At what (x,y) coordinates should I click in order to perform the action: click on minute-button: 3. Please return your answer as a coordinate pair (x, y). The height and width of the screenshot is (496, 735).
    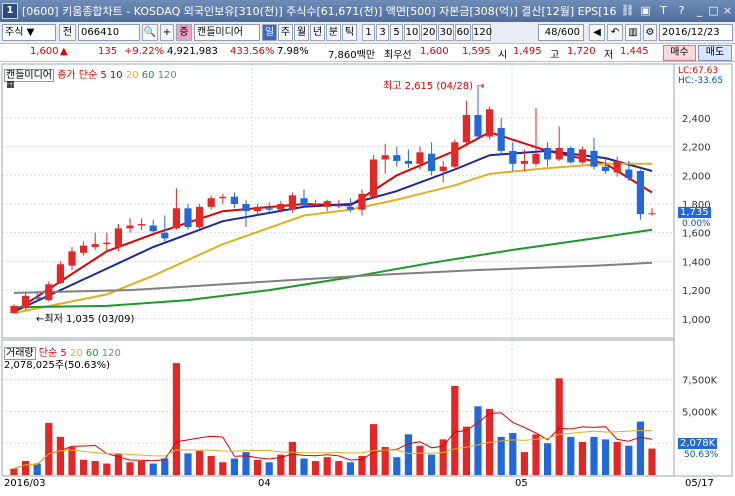
    Looking at the image, I should click on (382, 32).